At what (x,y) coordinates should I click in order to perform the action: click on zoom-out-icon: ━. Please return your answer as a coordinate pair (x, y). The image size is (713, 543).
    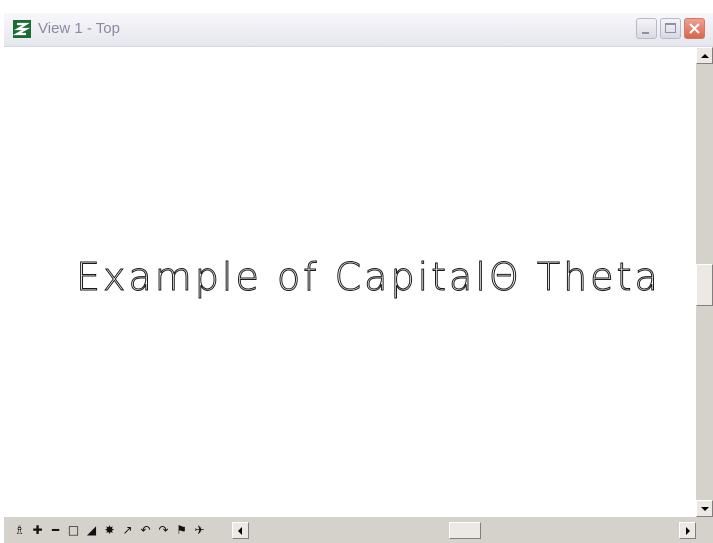
    Looking at the image, I should click on (55, 530).